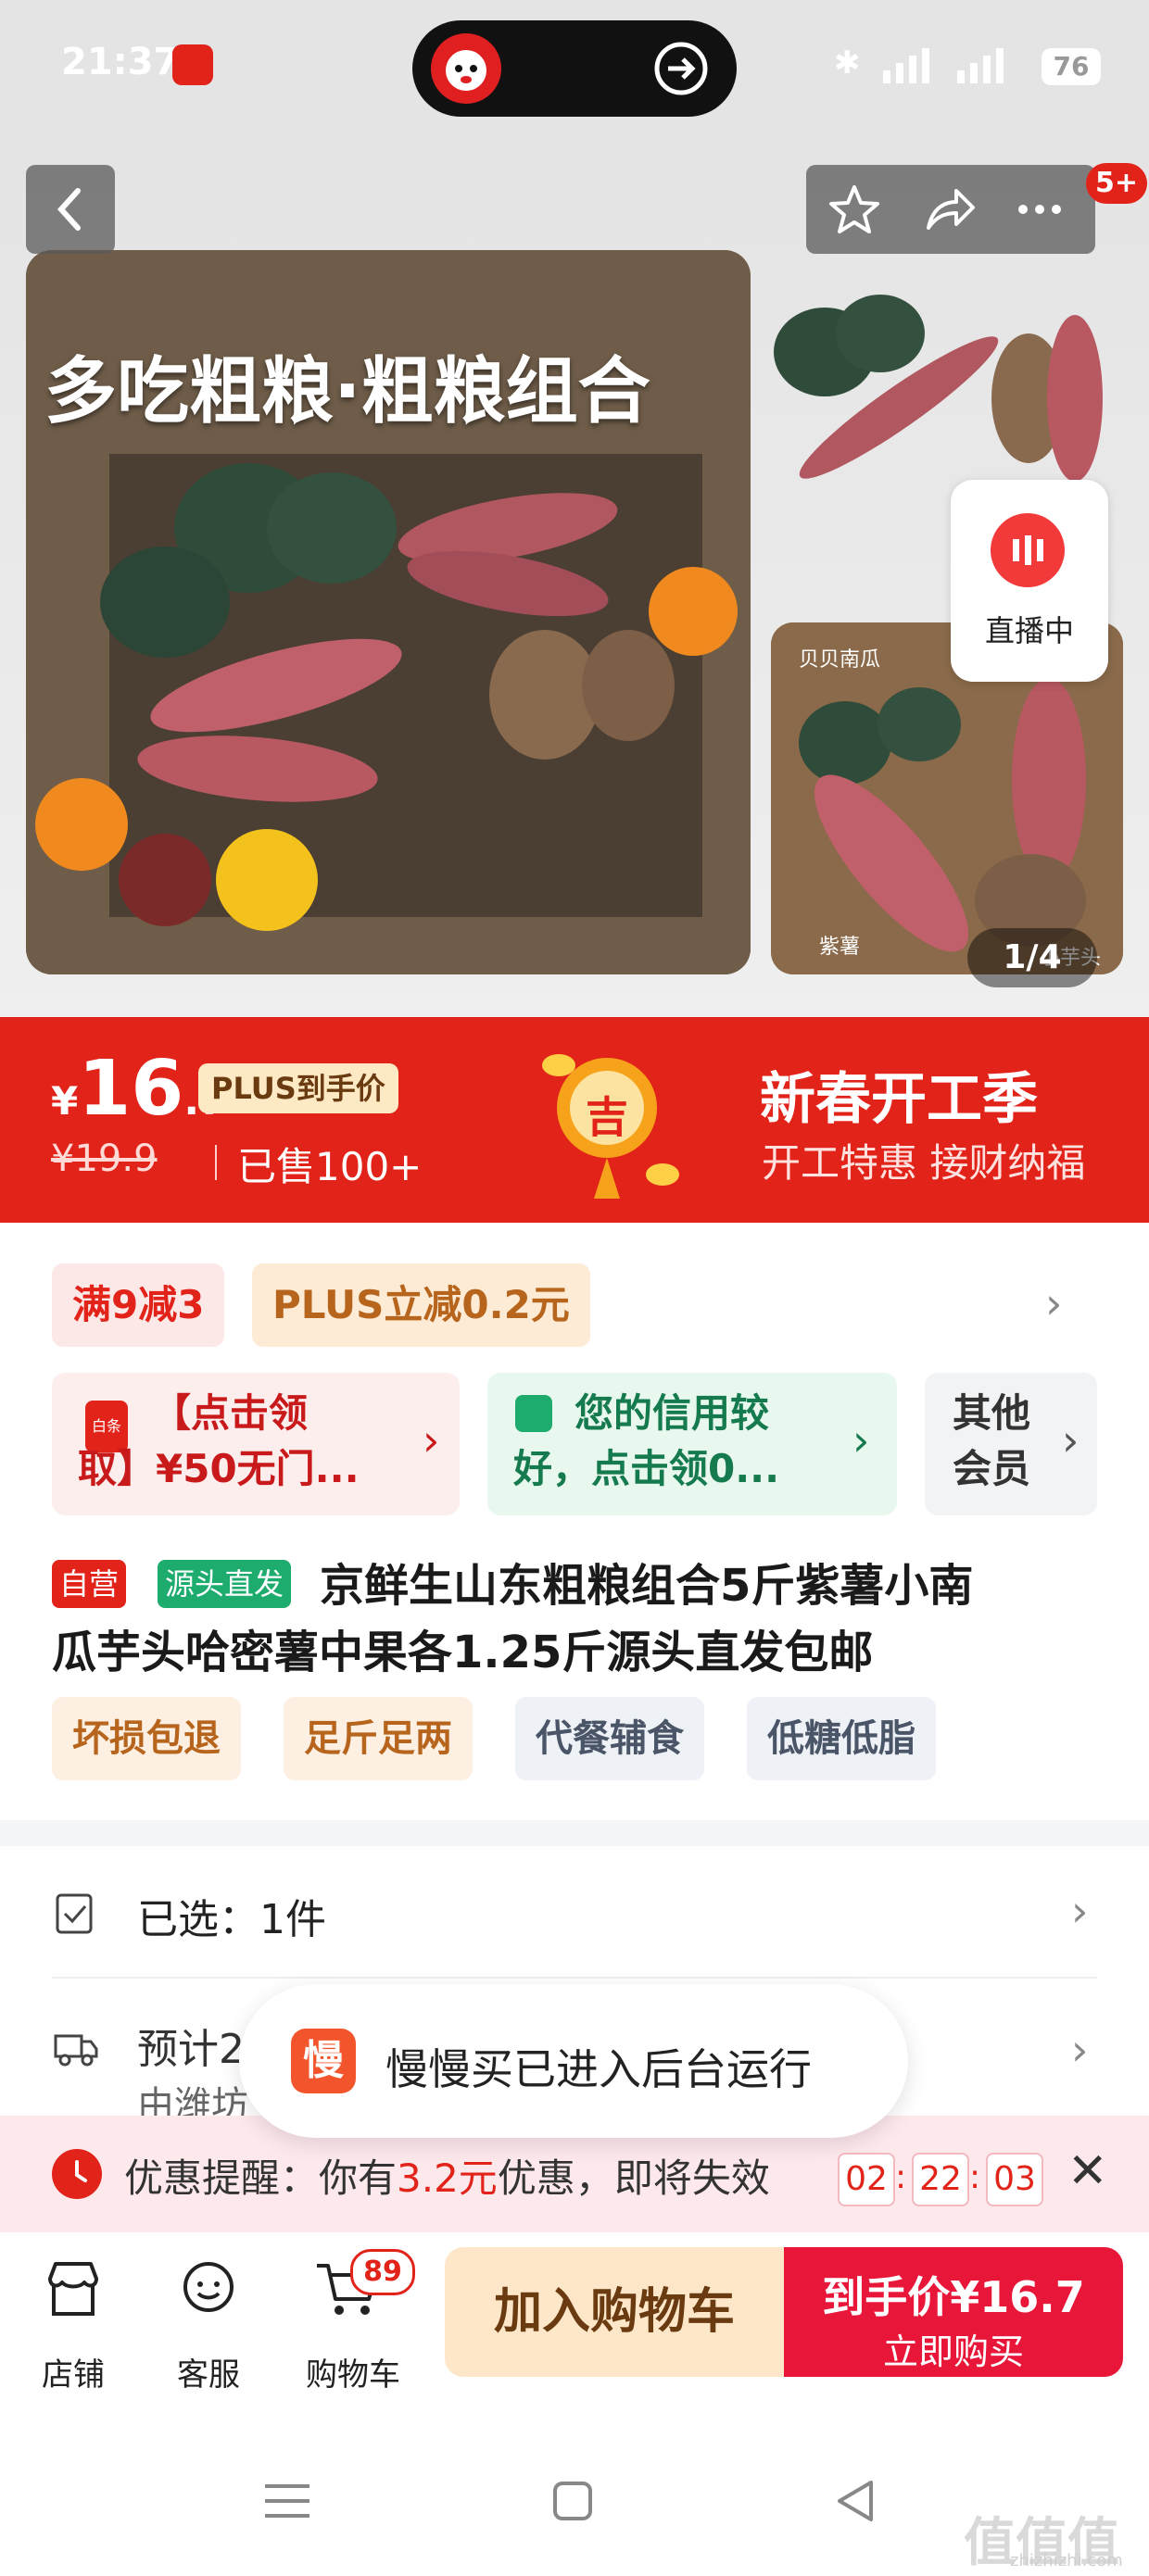 The width and height of the screenshot is (1149, 2576). I want to click on row-divider, so click(574, 1978).